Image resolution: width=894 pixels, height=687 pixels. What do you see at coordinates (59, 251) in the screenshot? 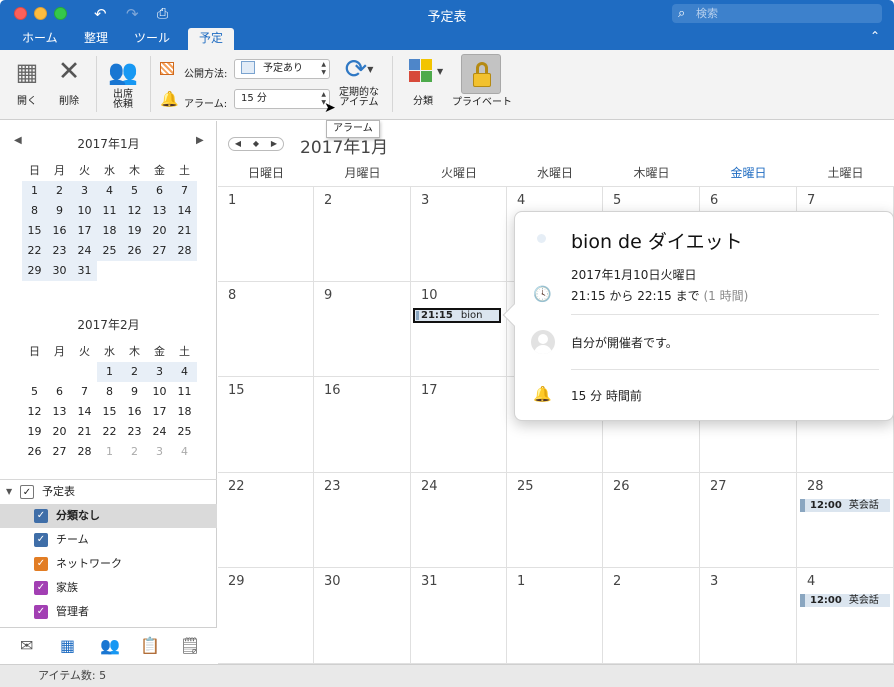
I see `mini-day: 23` at bounding box center [59, 251].